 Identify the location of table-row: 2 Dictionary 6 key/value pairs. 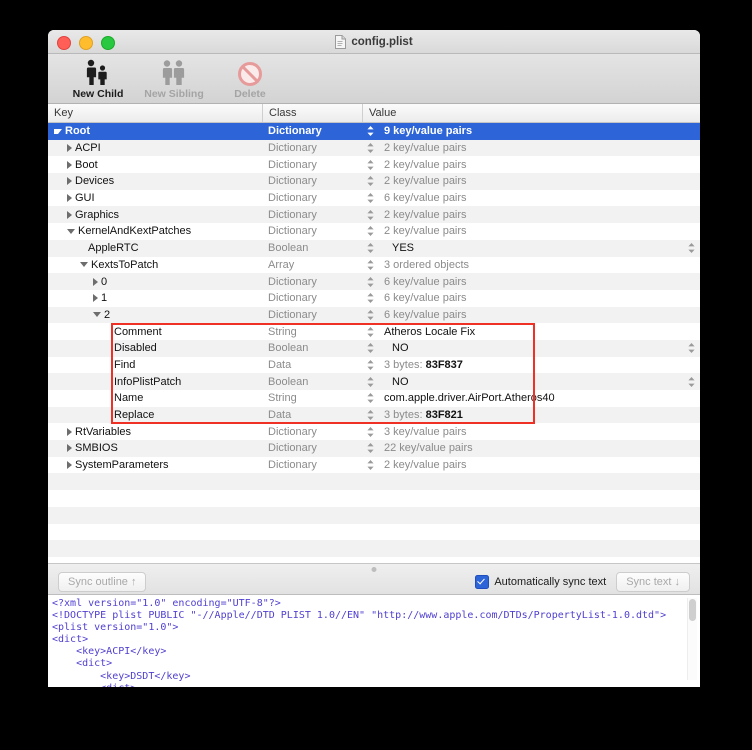
(374, 315).